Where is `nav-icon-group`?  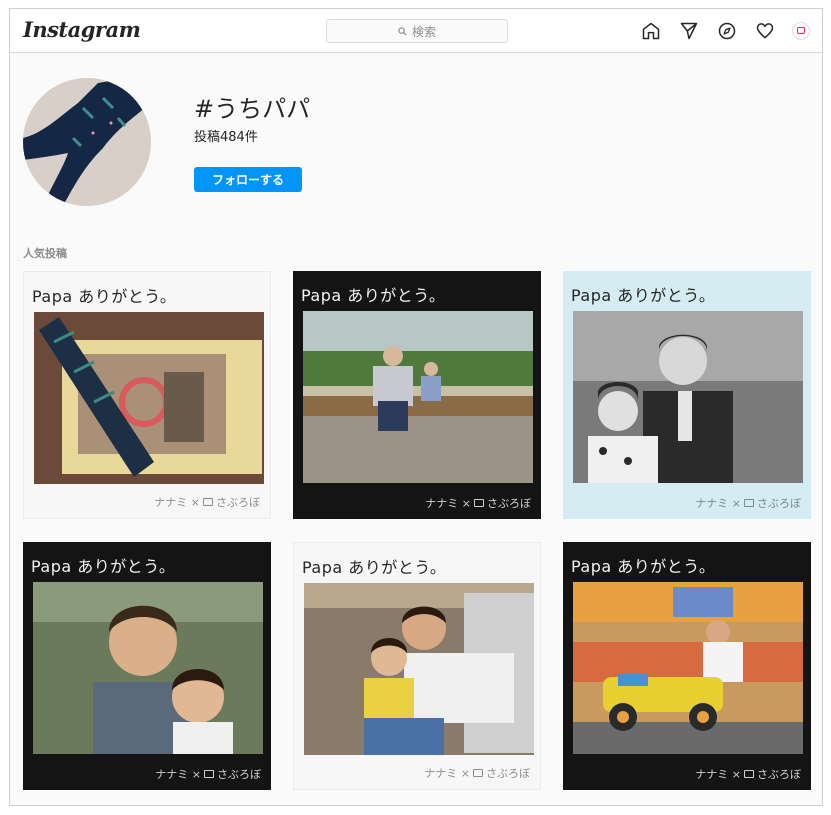
nav-icon-group is located at coordinates (725, 30).